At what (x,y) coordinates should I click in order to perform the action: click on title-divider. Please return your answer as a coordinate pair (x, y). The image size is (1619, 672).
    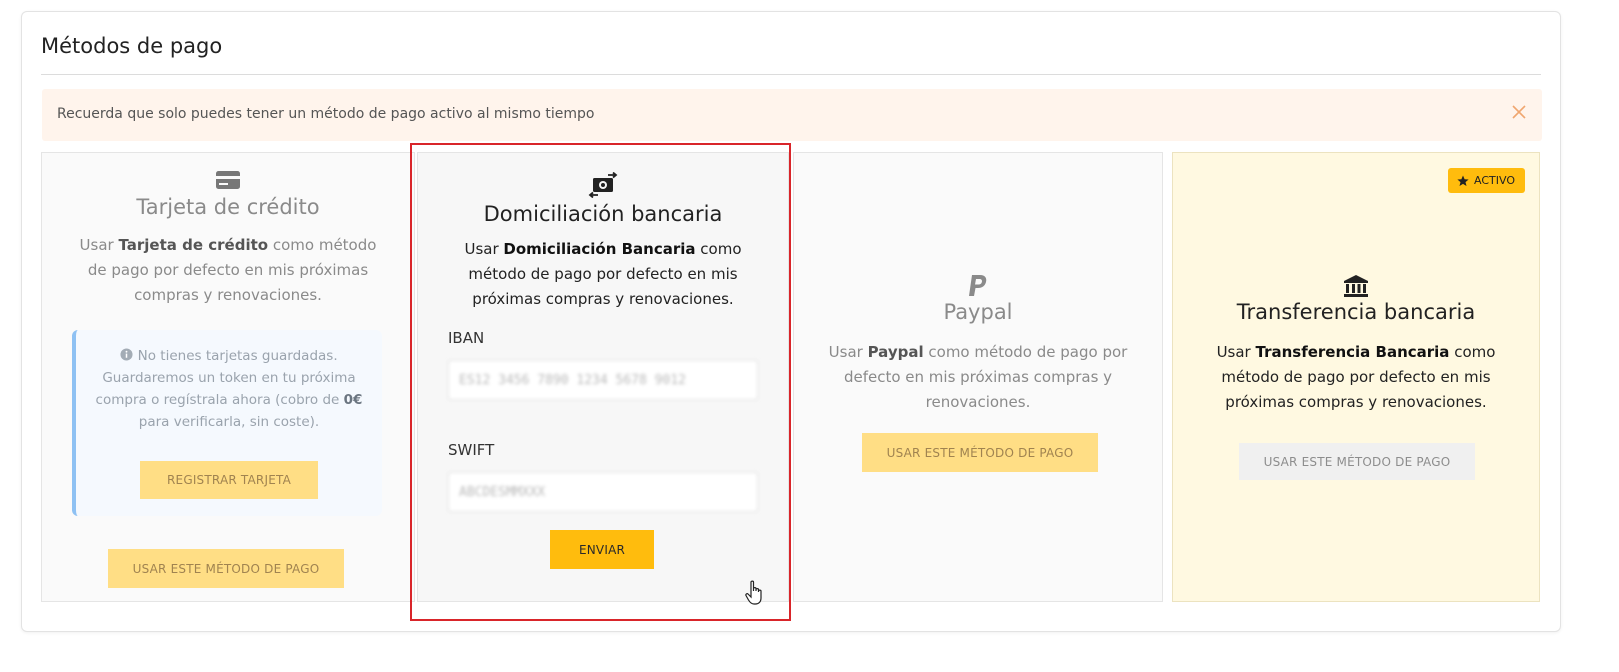
    Looking at the image, I should click on (791, 74).